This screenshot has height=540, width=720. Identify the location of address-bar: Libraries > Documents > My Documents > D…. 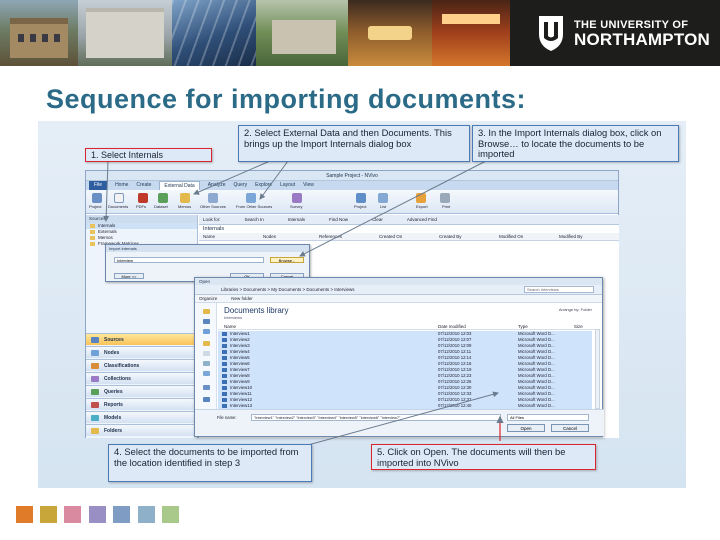
(398, 290).